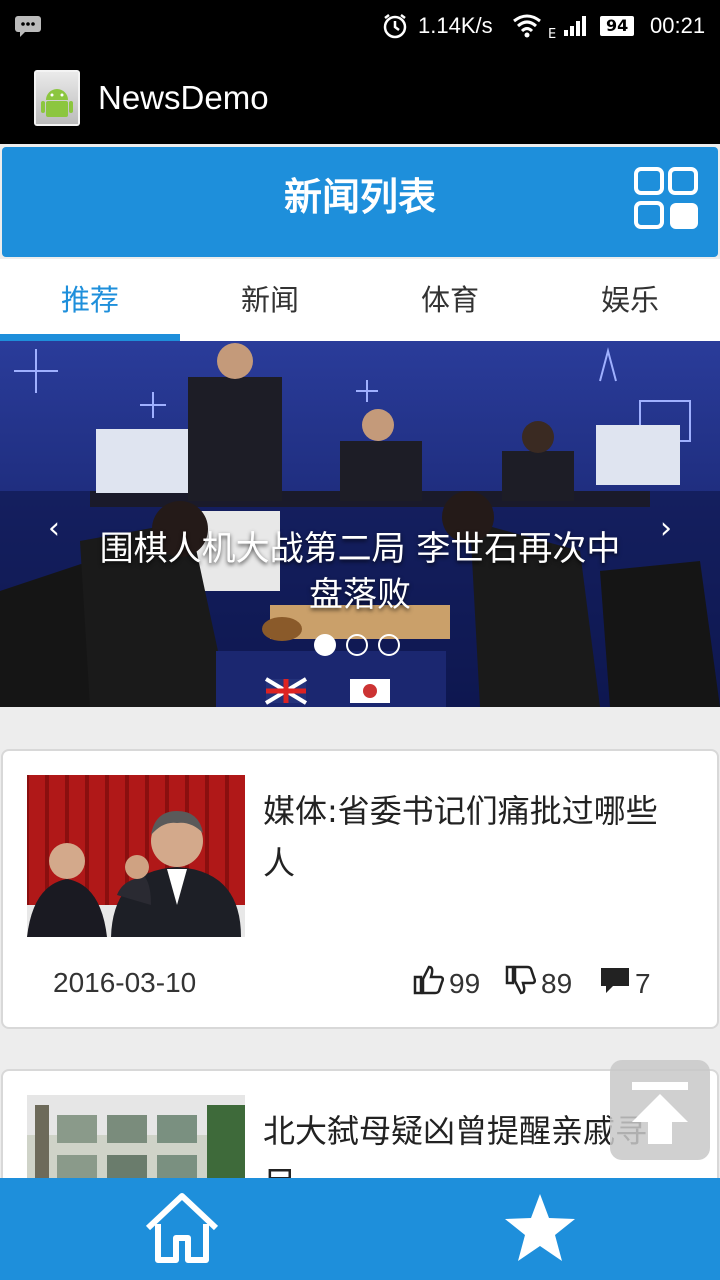  I want to click on star-icon, so click(540, 1228).